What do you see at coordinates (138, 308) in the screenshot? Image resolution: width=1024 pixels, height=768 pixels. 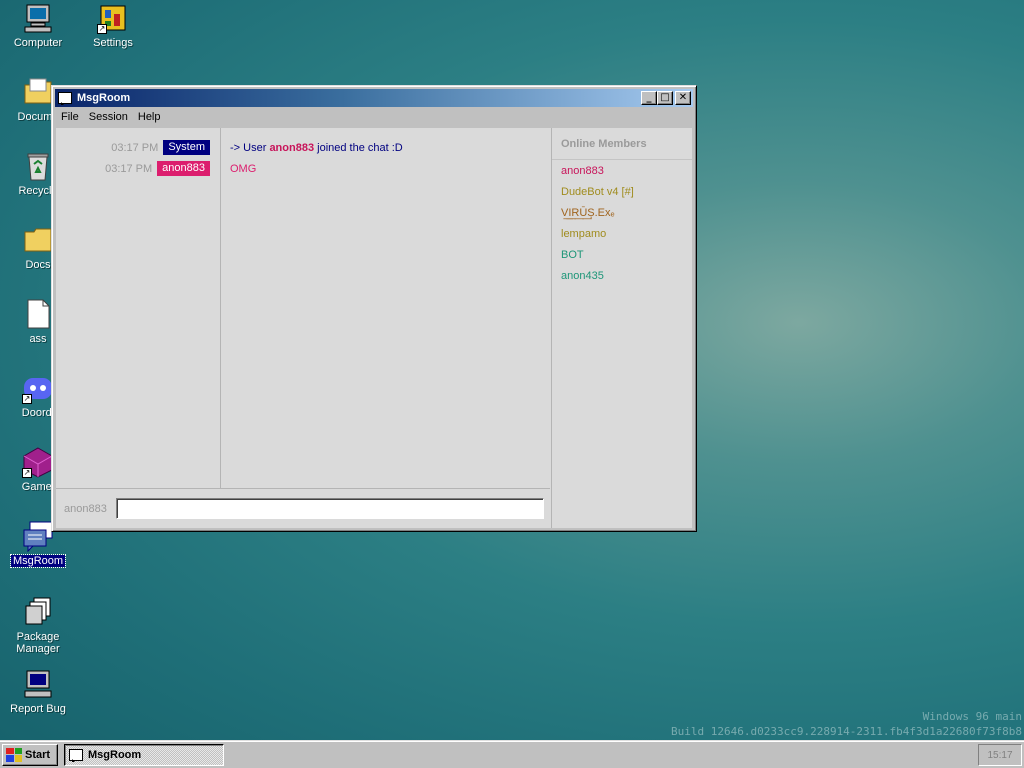 I see `message-meta-column: 03:17 PM System 03:17 PM anon883` at bounding box center [138, 308].